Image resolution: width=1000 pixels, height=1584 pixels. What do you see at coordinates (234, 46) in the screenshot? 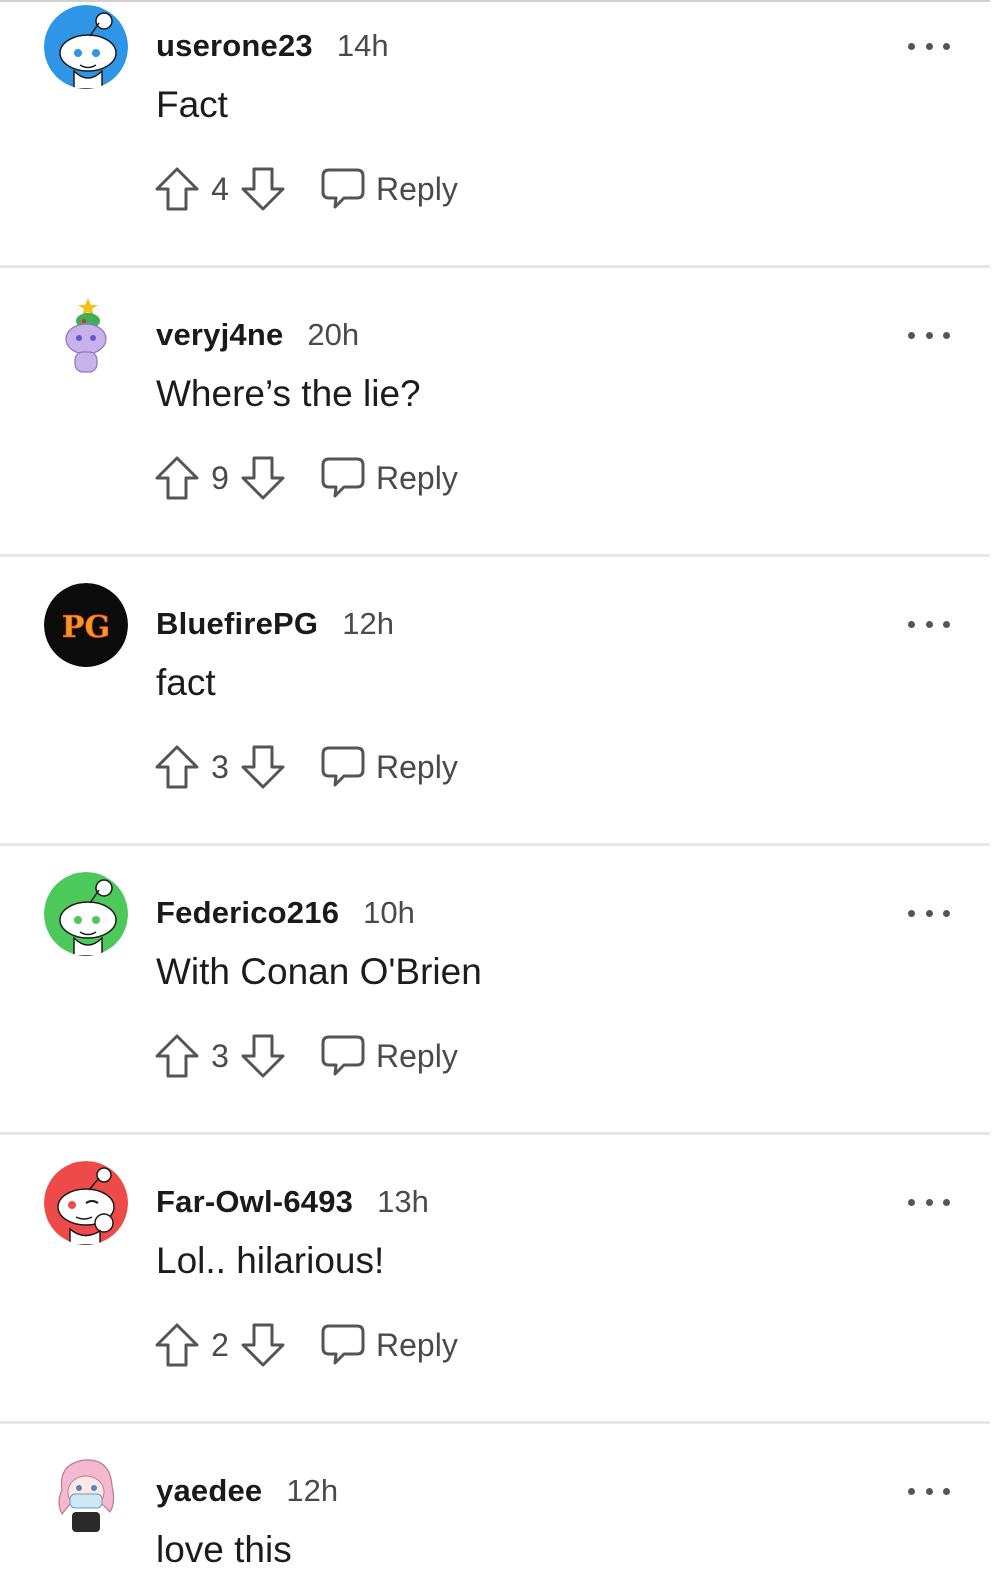
I see `username: userone23` at bounding box center [234, 46].